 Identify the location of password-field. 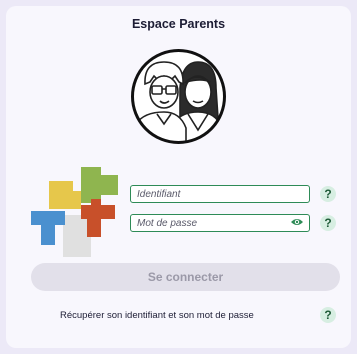
(220, 223).